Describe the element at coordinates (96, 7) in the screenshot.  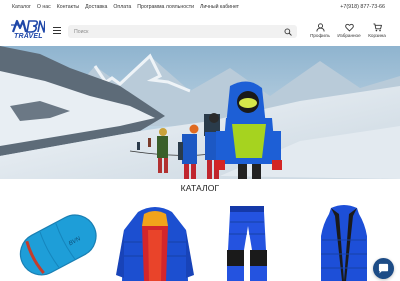
I see `nav-link-delivery: Доставка` at that location.